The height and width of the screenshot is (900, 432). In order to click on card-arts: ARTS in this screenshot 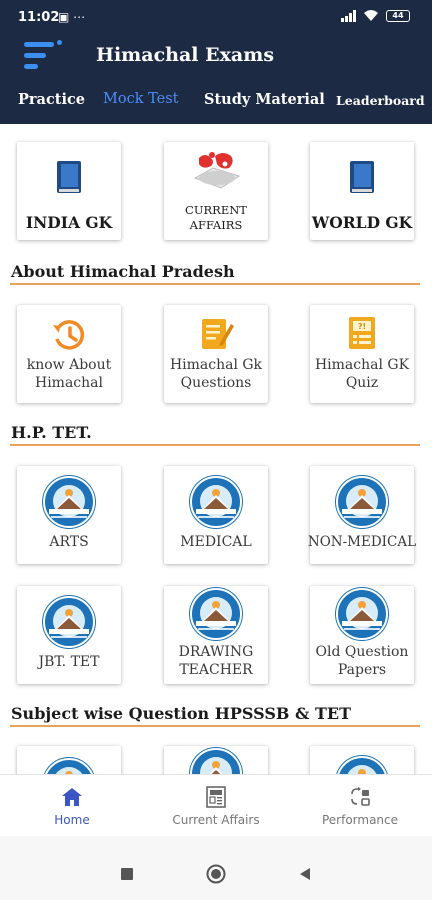, I will do `click(69, 515)`.